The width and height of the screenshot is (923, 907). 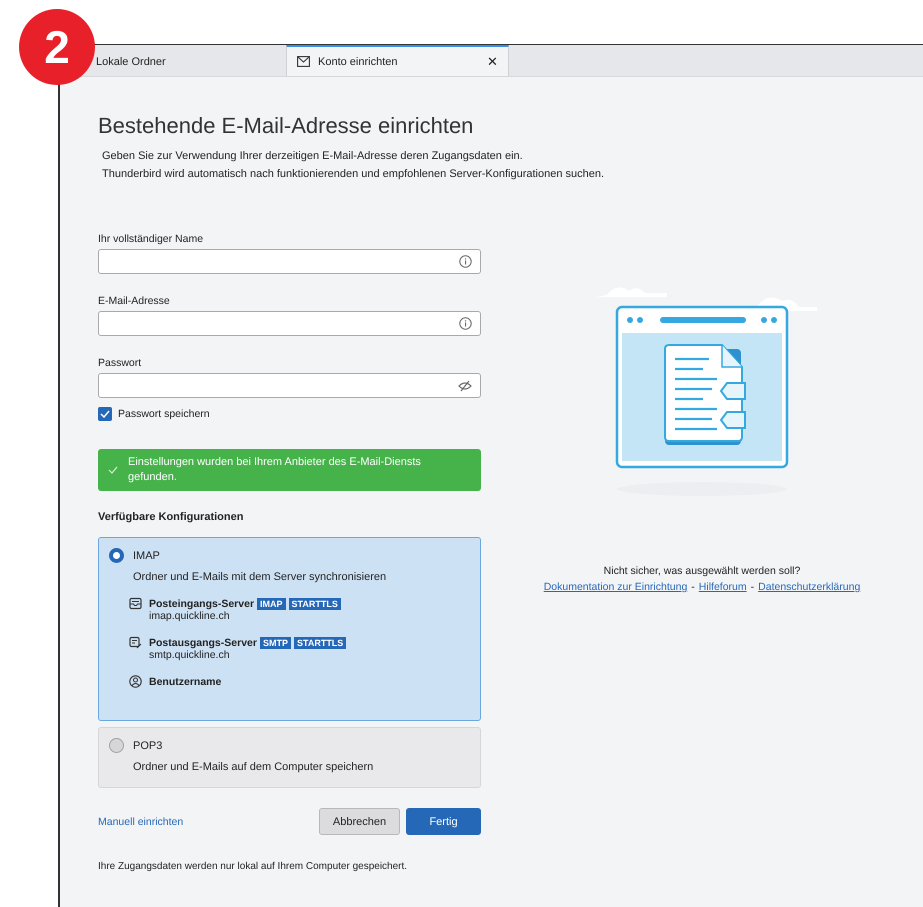 What do you see at coordinates (722, 587) in the screenshot?
I see `help-link: Hilfeforum` at bounding box center [722, 587].